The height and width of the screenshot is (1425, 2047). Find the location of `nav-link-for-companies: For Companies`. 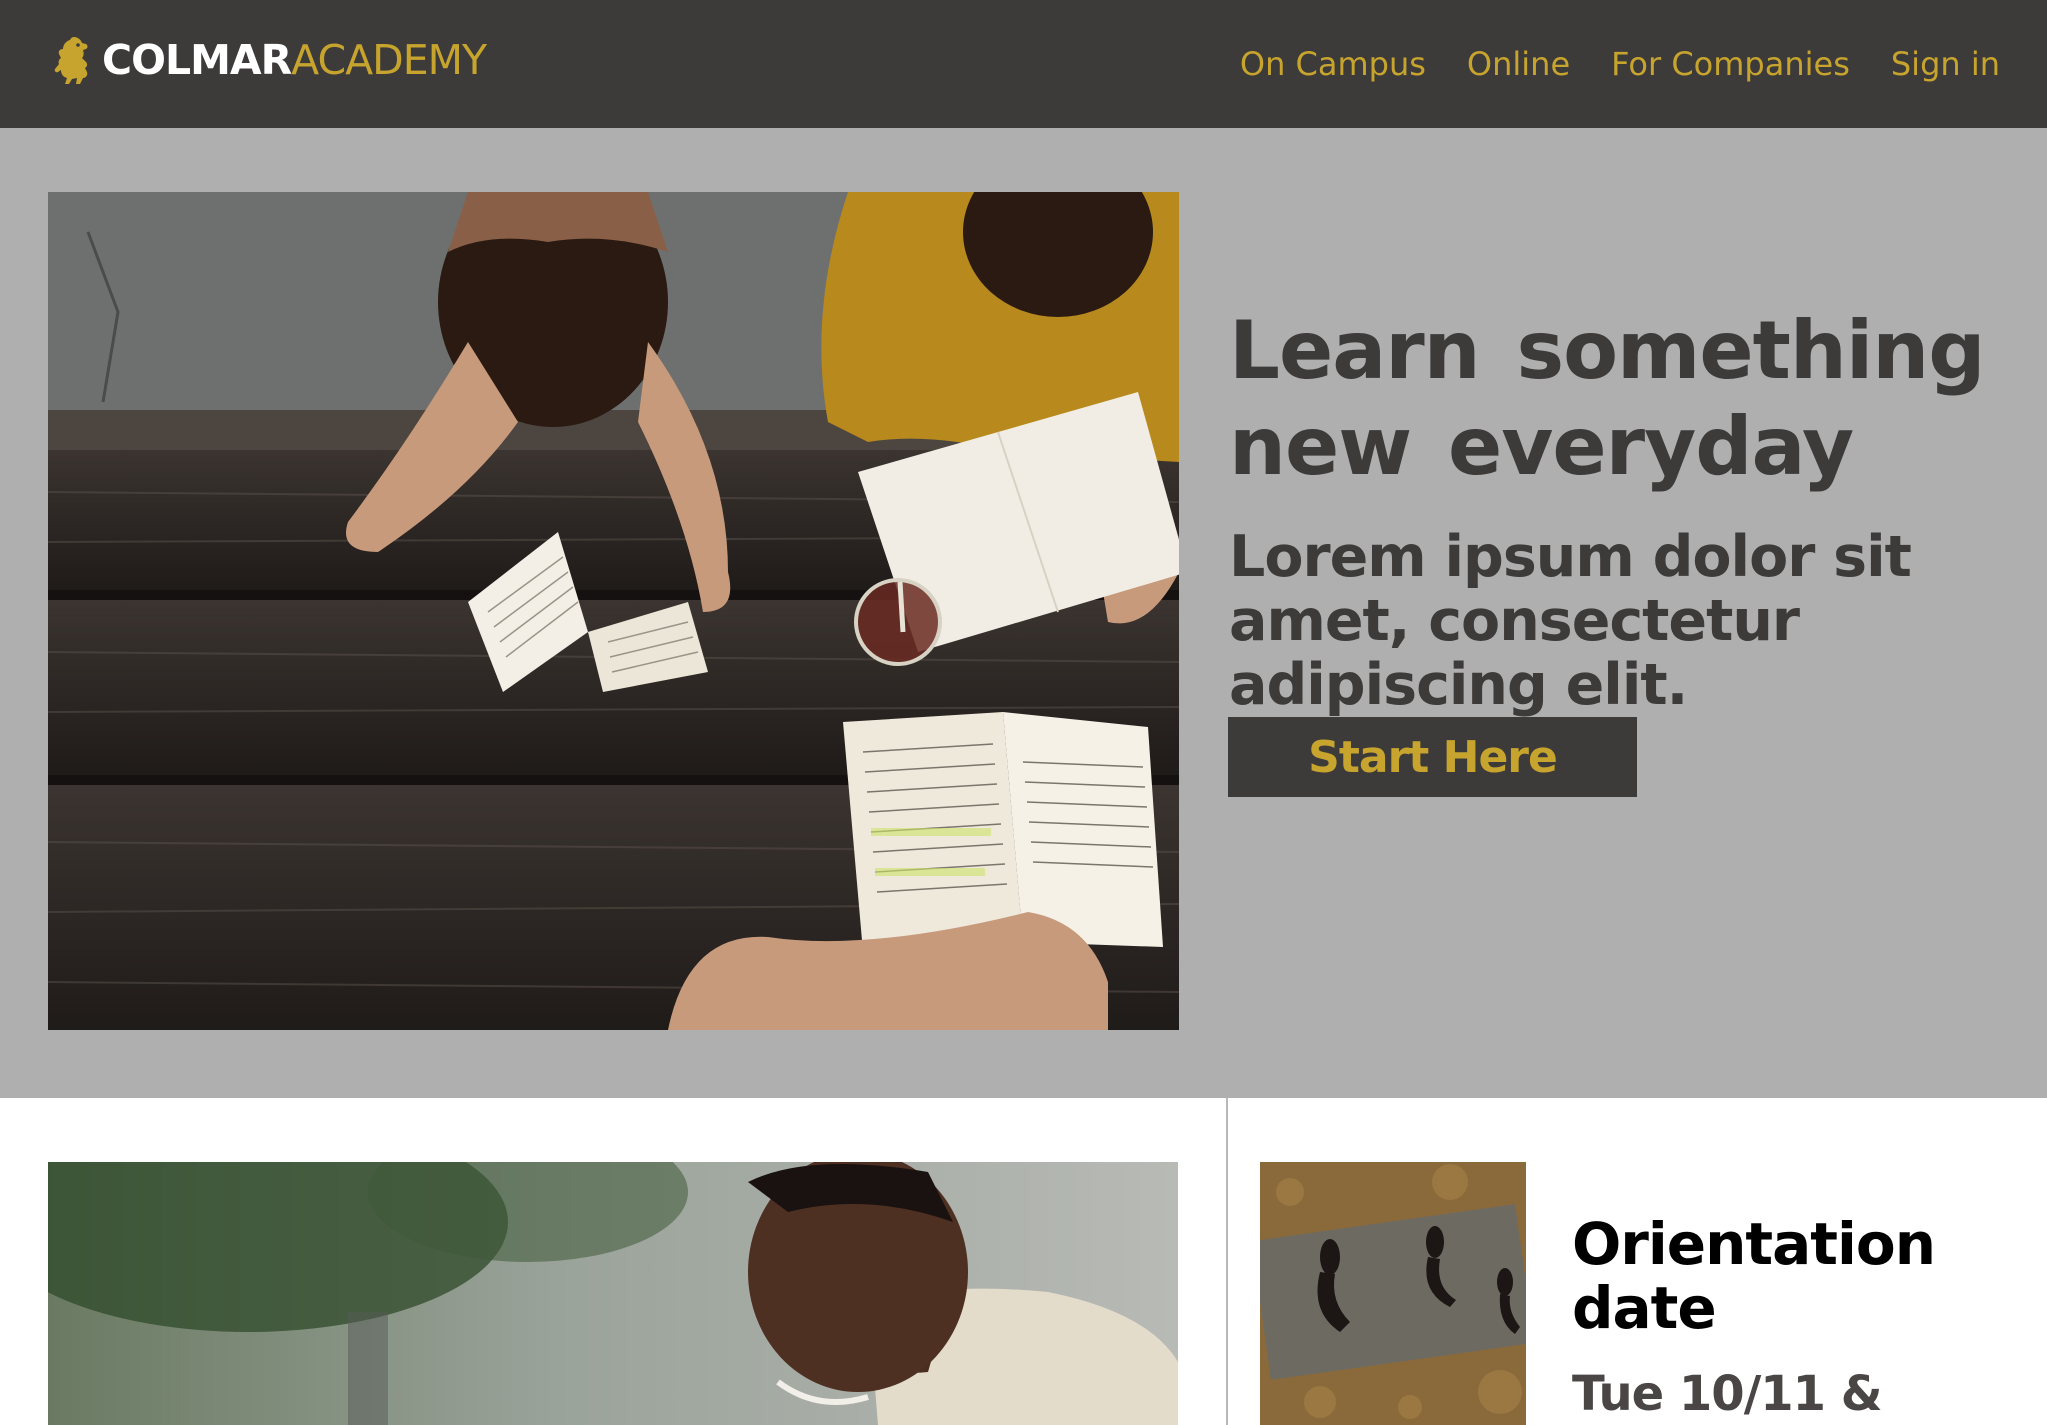

nav-link-for-companies: For Companies is located at coordinates (1730, 64).